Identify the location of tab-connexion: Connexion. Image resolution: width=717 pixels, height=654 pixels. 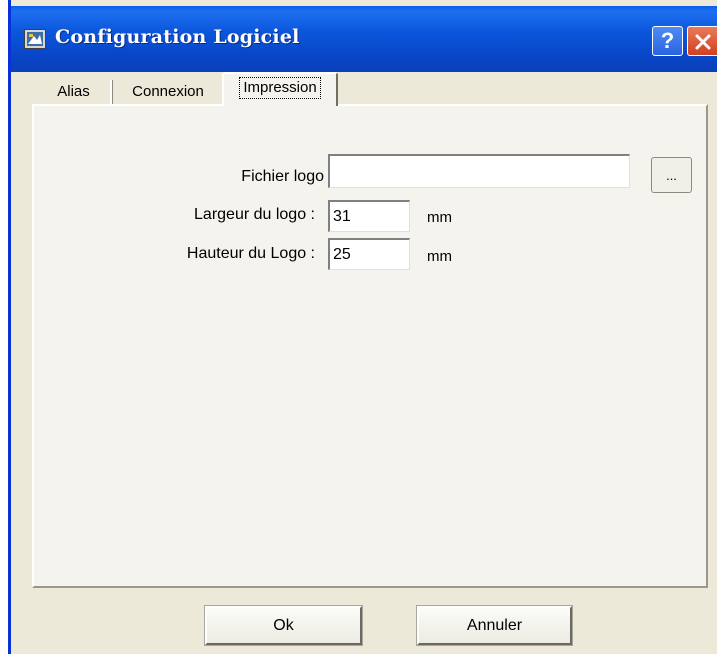
(168, 91).